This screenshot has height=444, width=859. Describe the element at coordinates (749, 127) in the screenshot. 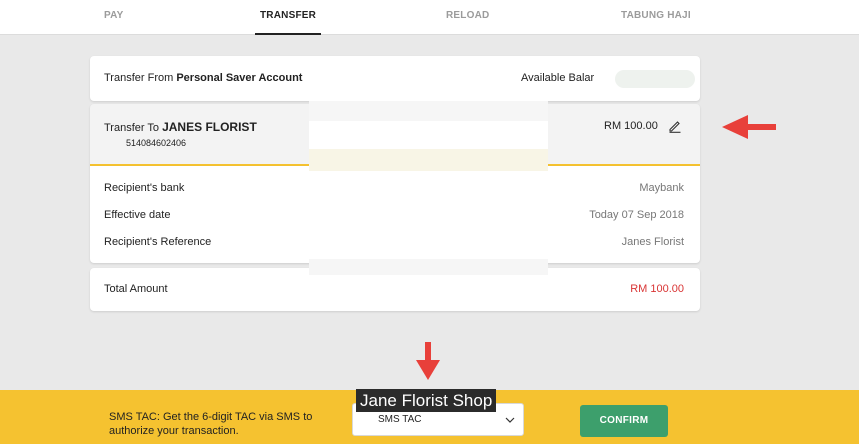

I see `left-arrow-annotation-icon` at that location.